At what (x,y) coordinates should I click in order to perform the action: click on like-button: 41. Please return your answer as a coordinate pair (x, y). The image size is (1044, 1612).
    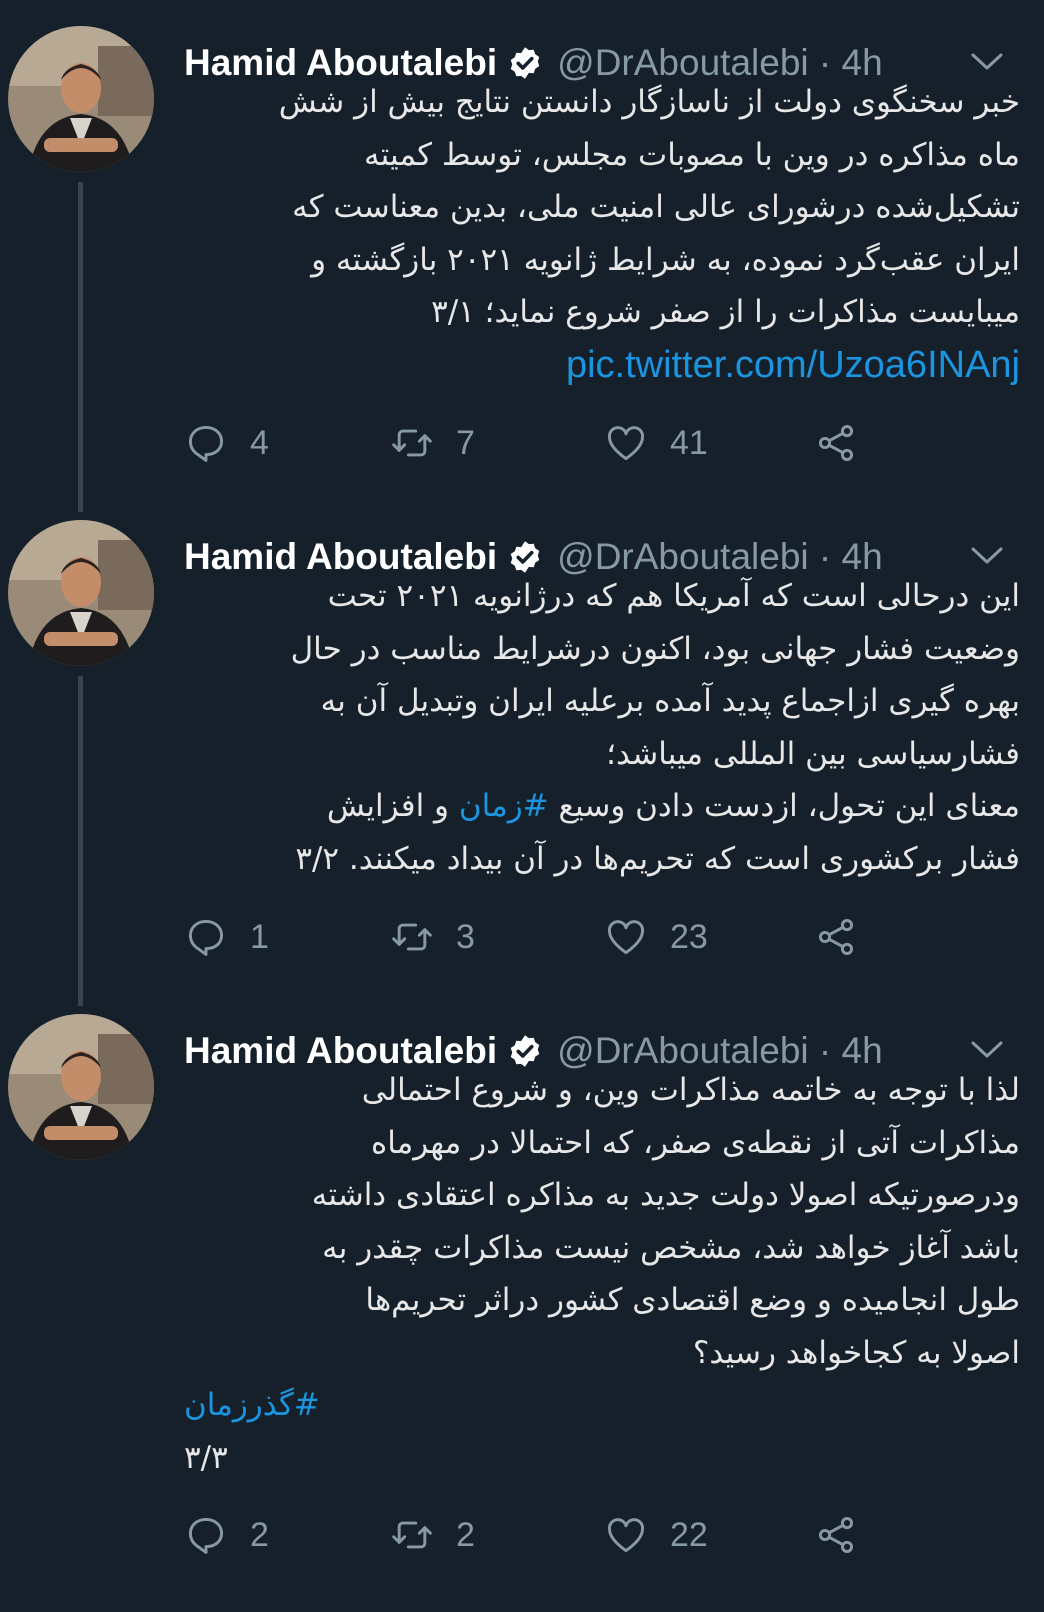
    Looking at the image, I should click on (656, 443).